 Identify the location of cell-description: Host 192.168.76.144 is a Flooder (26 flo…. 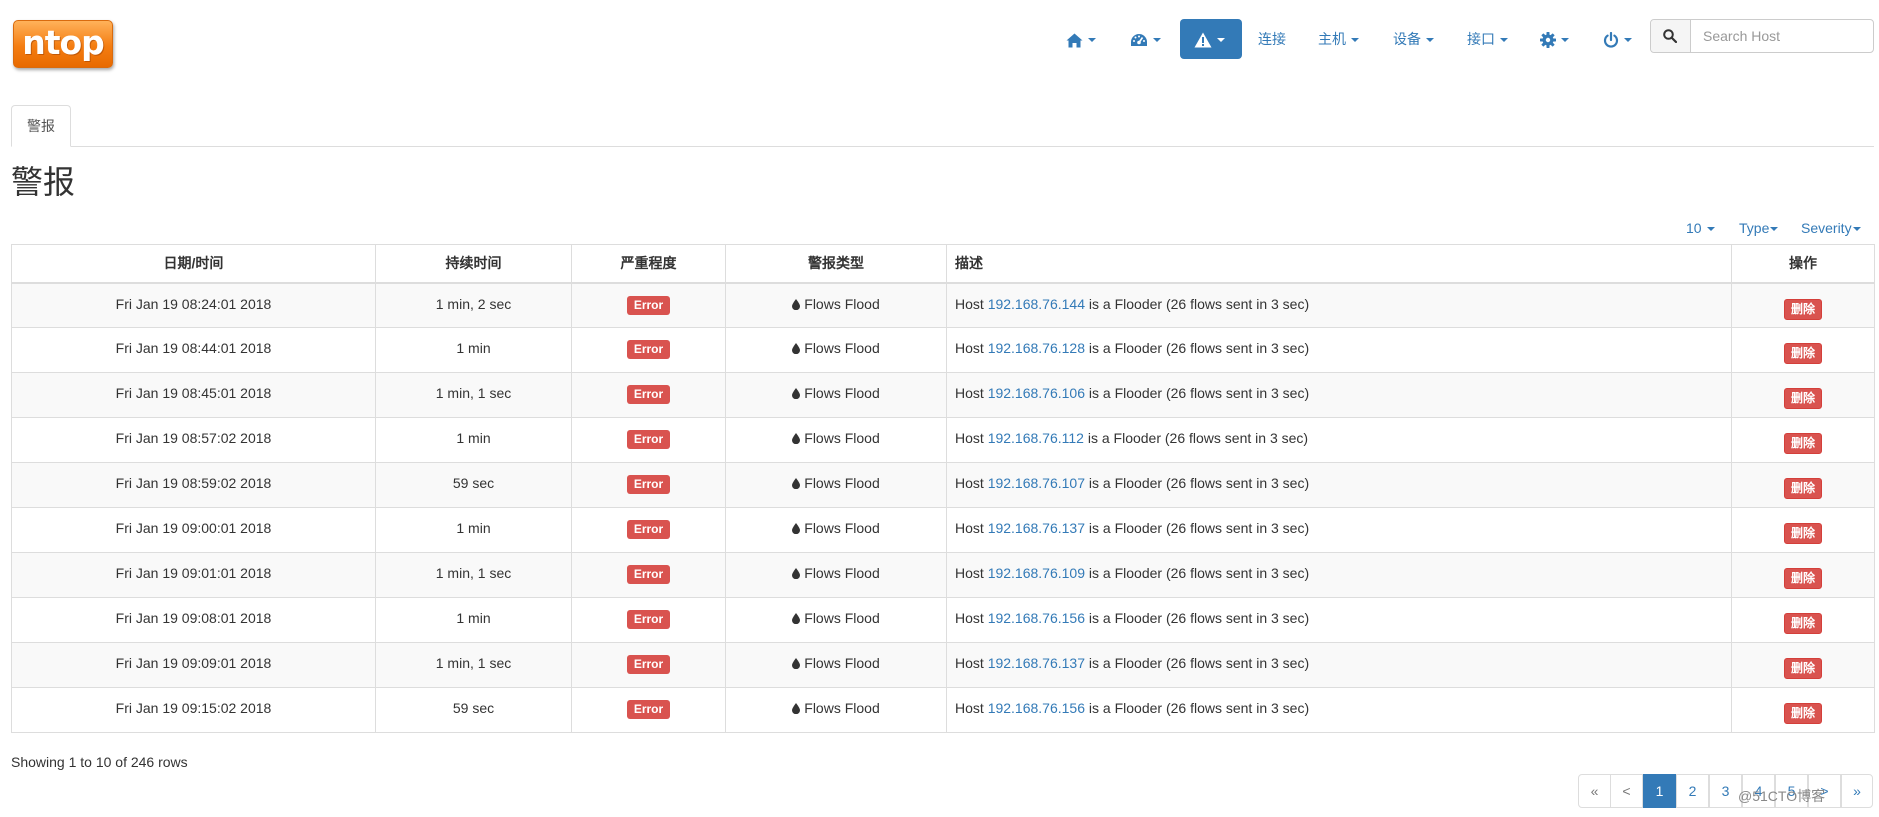
(1339, 305).